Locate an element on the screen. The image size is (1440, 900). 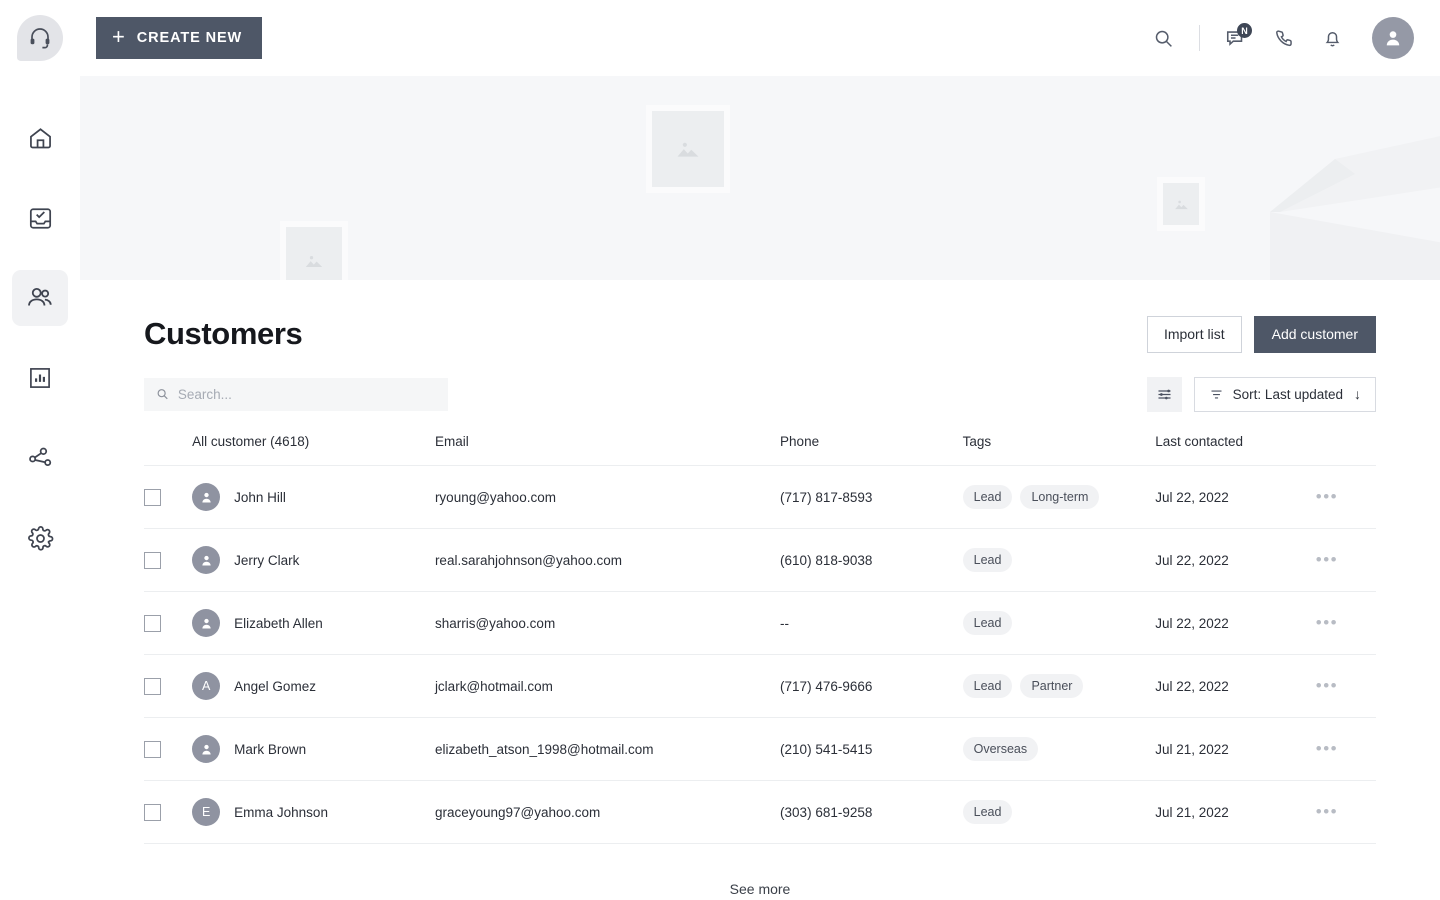
customer-name: Elizabeth Allen is located at coordinates (278, 623).